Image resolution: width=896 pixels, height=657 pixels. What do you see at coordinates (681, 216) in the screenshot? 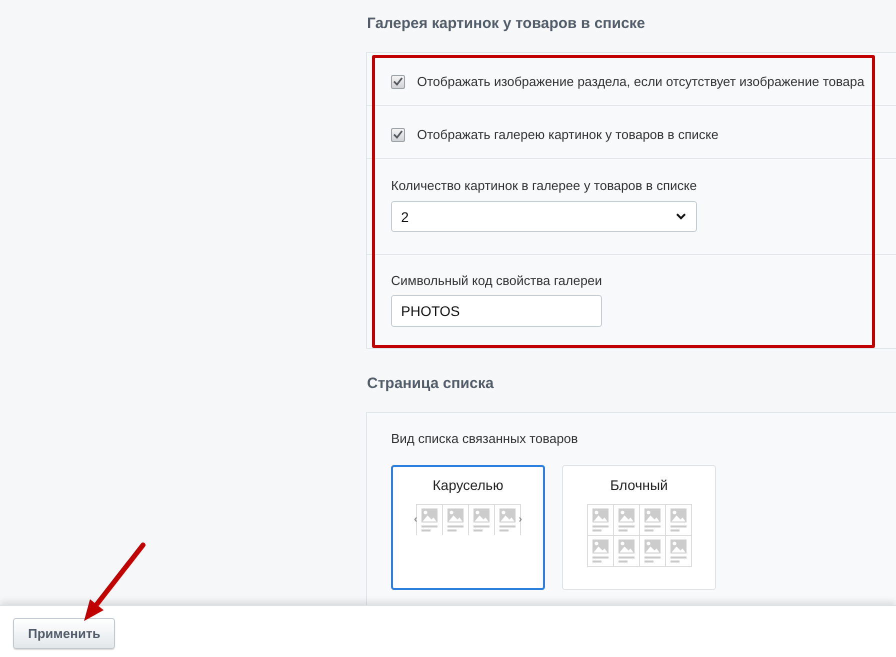
I see `chevron-down-icon` at bounding box center [681, 216].